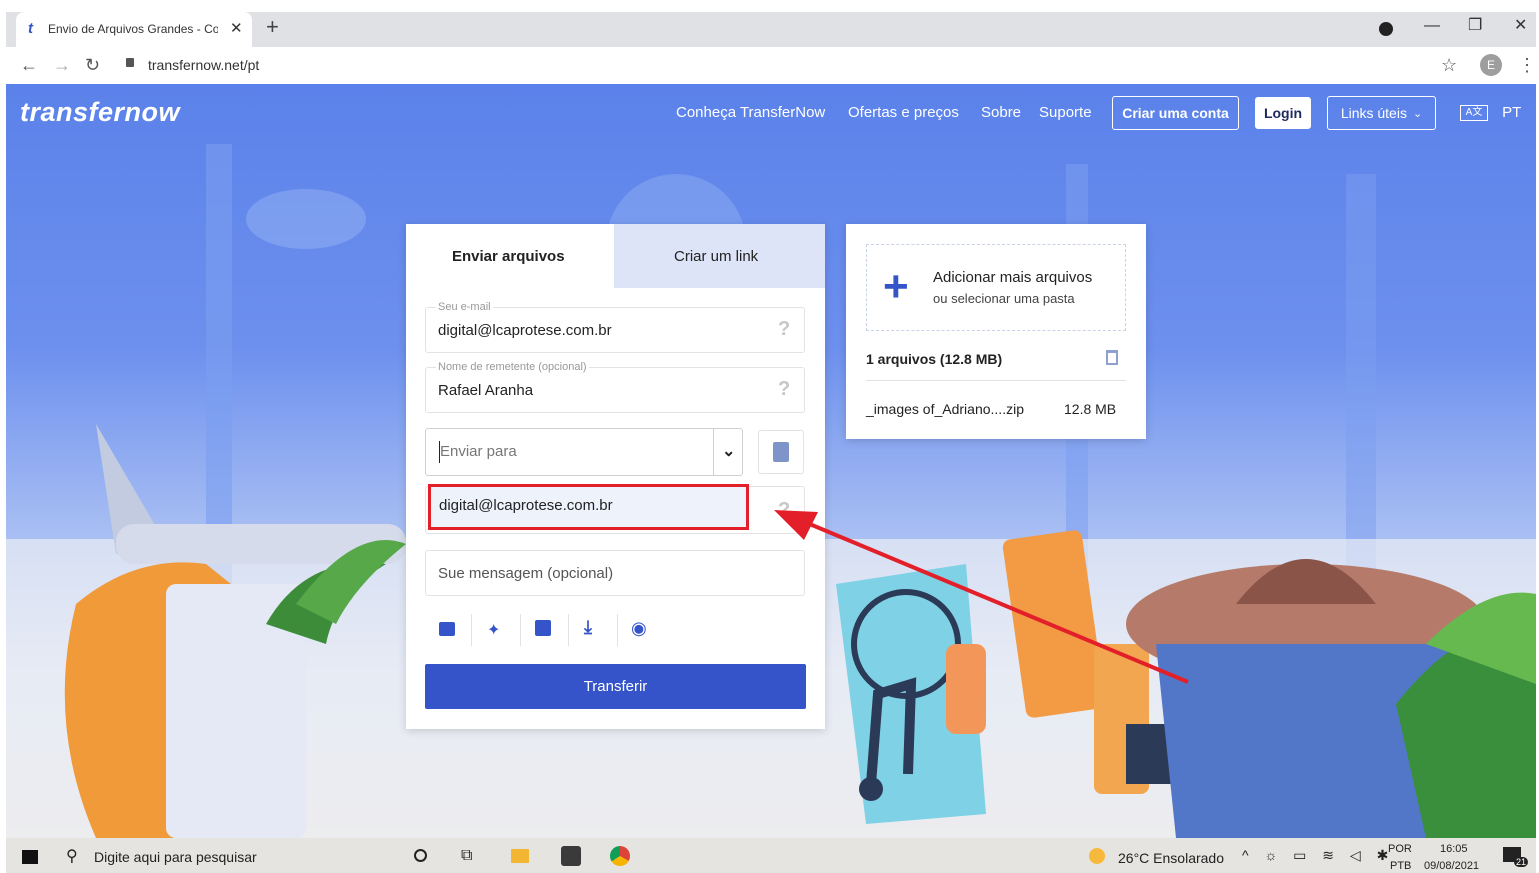 The width and height of the screenshot is (1539, 873). What do you see at coordinates (100, 112) in the screenshot?
I see `site-logo: transfernow` at bounding box center [100, 112].